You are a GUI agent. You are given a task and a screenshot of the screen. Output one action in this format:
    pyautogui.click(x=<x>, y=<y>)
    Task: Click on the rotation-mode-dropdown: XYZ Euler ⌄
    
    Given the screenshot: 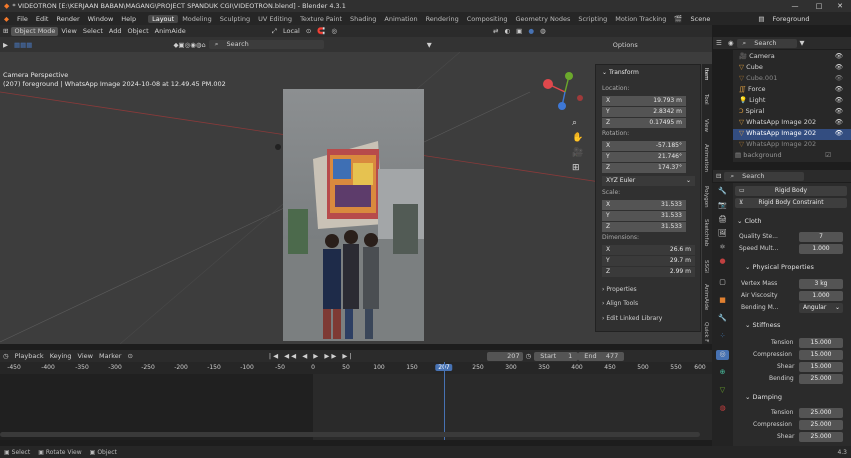 What is the action you would take?
    pyautogui.click(x=648, y=181)
    